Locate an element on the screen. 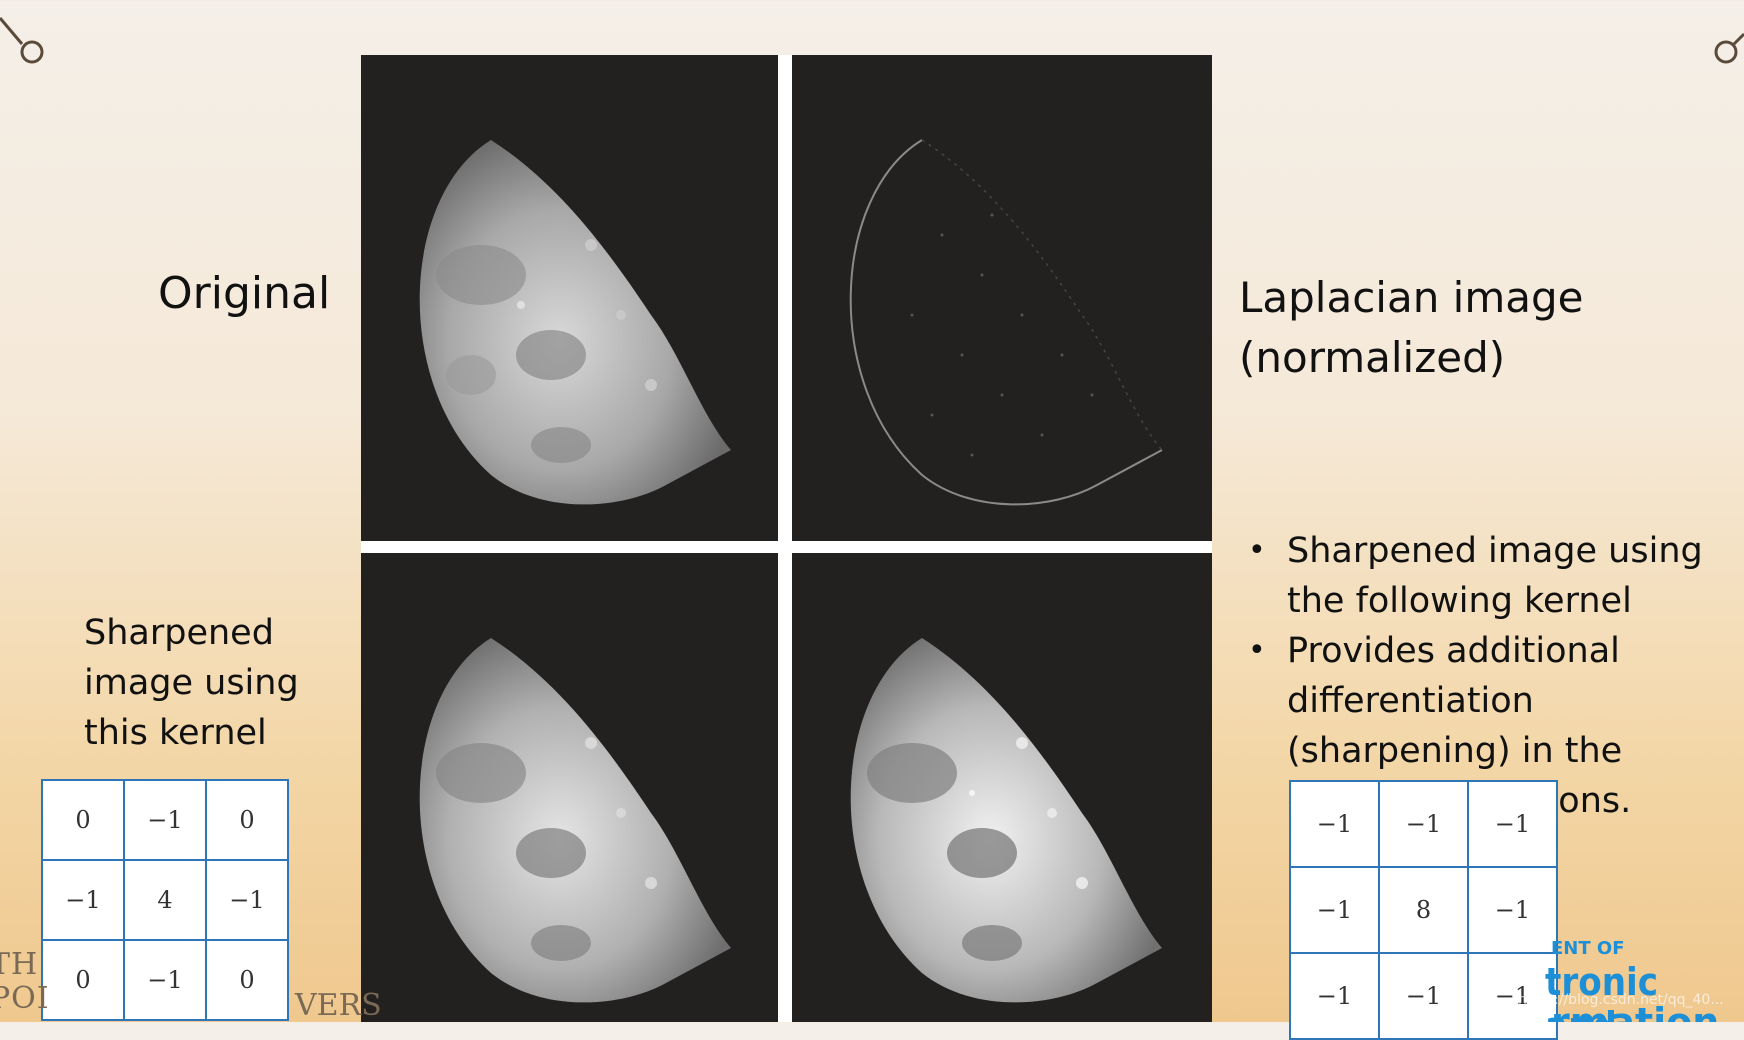 The width and height of the screenshot is (1744, 1040). kernel-cell: 8 is located at coordinates (1423, 910).